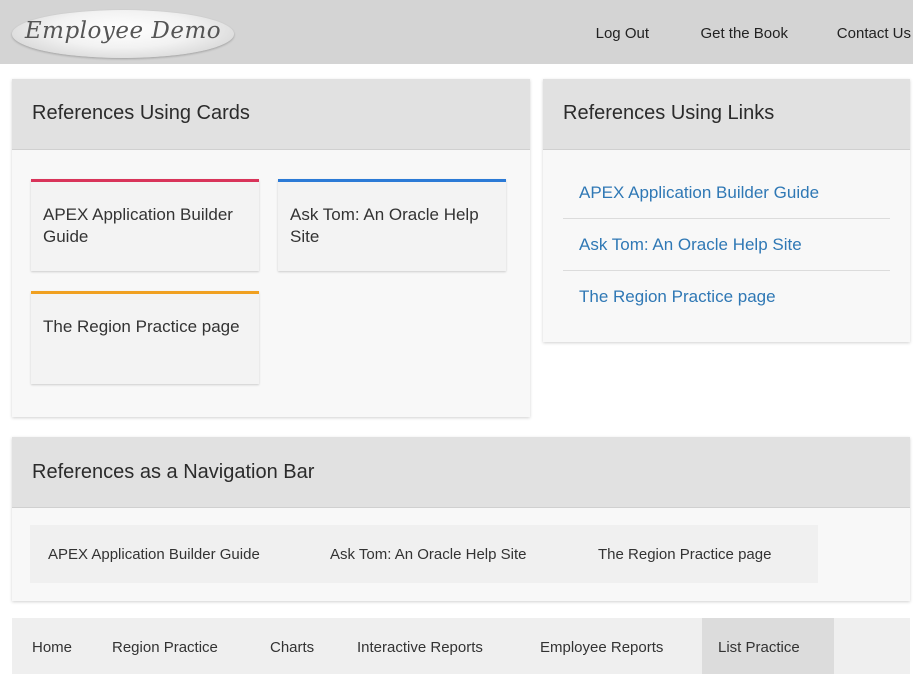 The image size is (913, 678). What do you see at coordinates (271, 114) in the screenshot?
I see `cards-region-header: References Using Cards` at bounding box center [271, 114].